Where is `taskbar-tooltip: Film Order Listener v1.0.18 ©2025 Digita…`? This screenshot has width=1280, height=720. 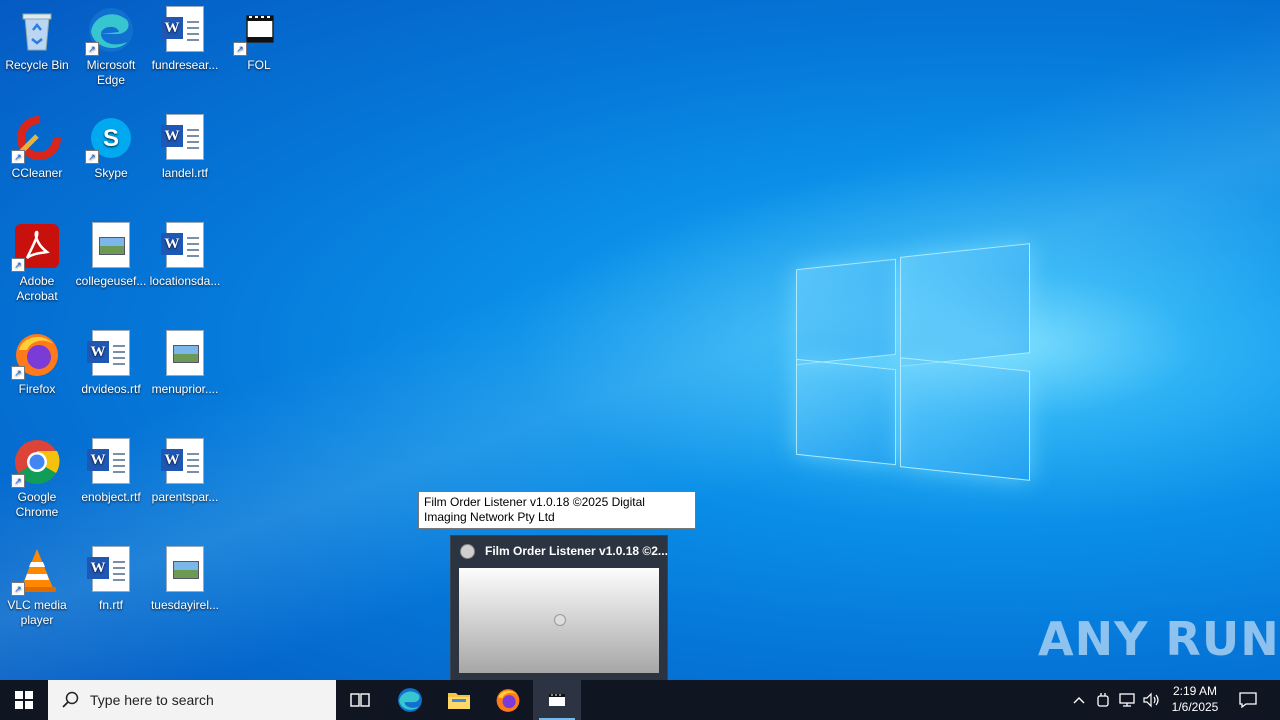
taskbar-tooltip: Film Order Listener v1.0.18 ©2025 Digita… is located at coordinates (557, 510).